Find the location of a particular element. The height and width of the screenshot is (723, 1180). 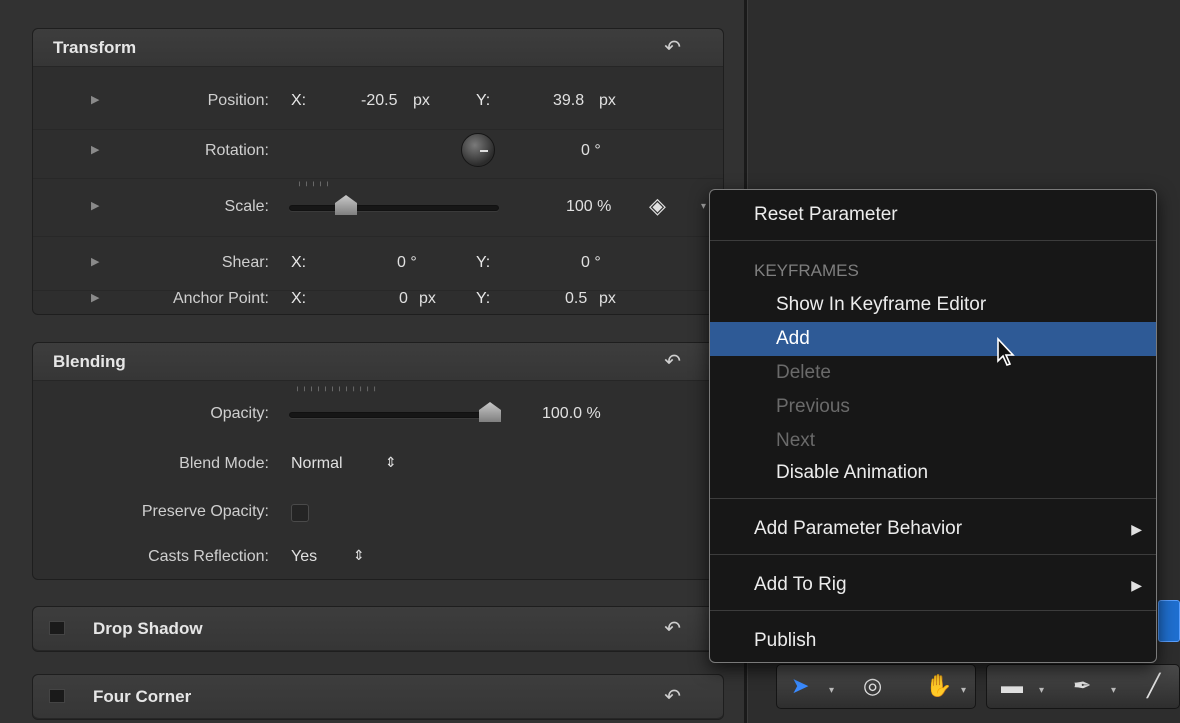

toolbar: ➤ ▾ ◎ ✋ ▾ ▬ ▾ ✒ ▾ ╱ is located at coordinates (978, 686).